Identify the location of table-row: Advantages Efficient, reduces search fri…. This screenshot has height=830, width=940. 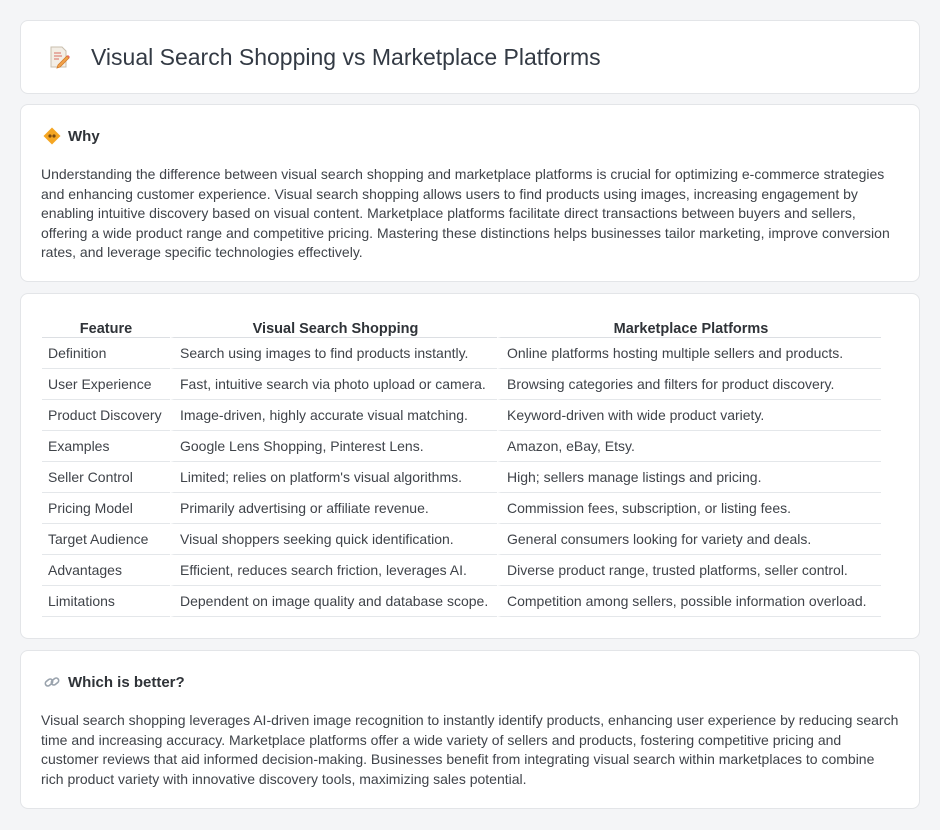
(461, 570).